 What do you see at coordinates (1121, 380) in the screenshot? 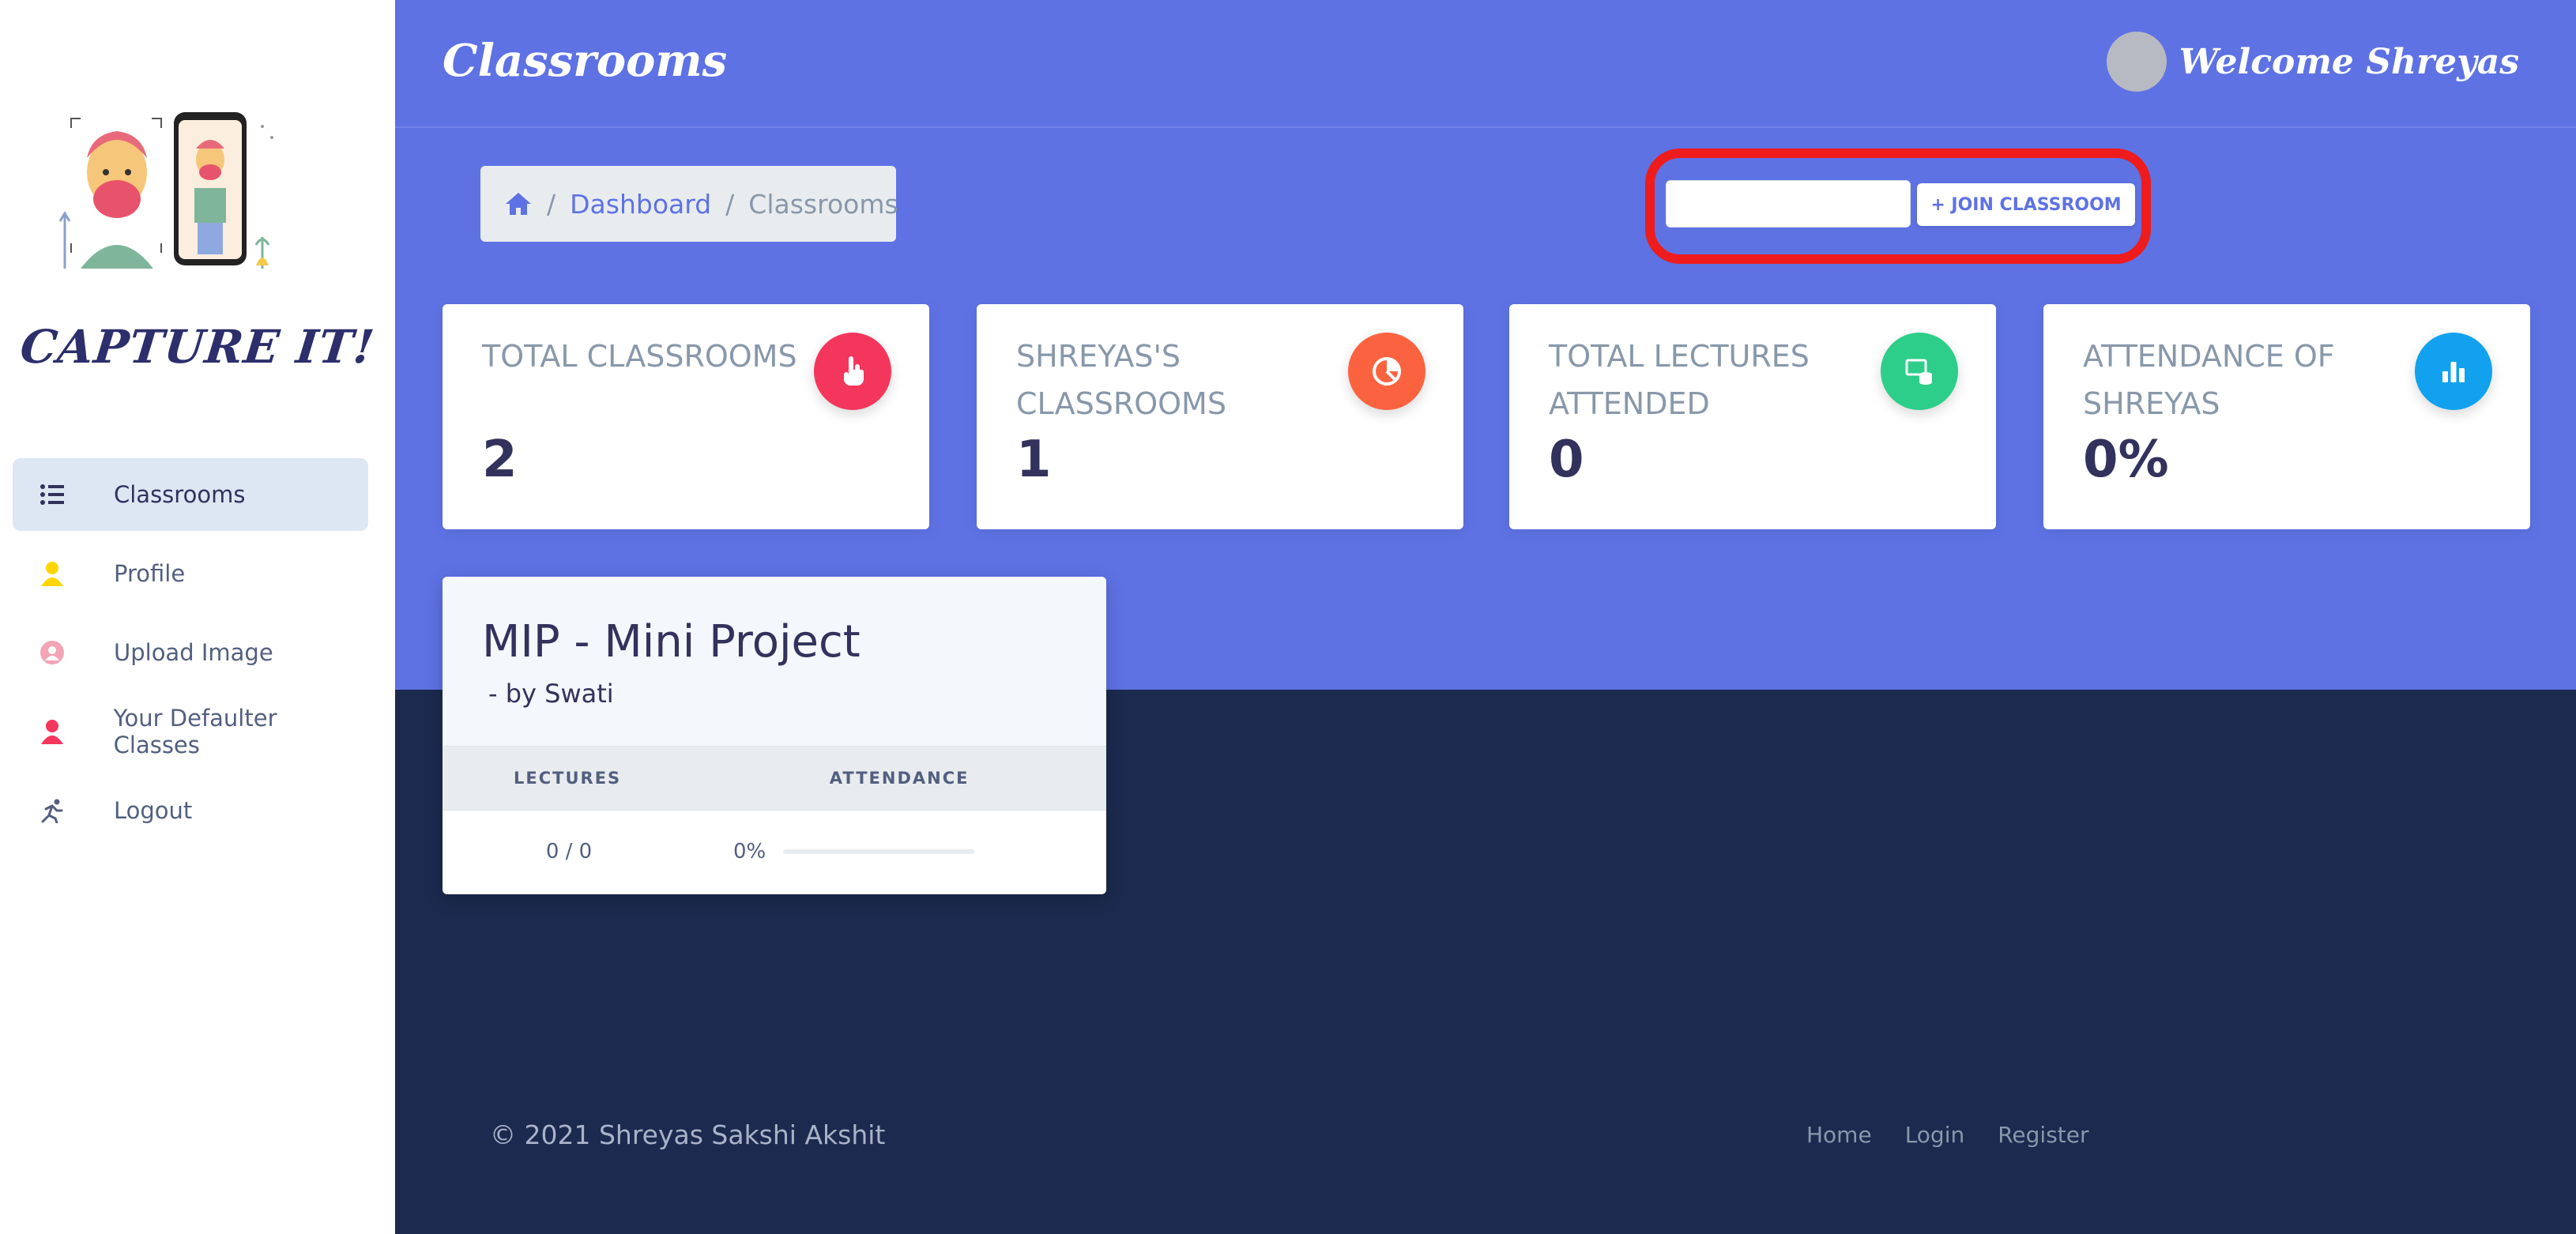
I see `stat-title: SHREYAS'S CLASSROOMS` at bounding box center [1121, 380].